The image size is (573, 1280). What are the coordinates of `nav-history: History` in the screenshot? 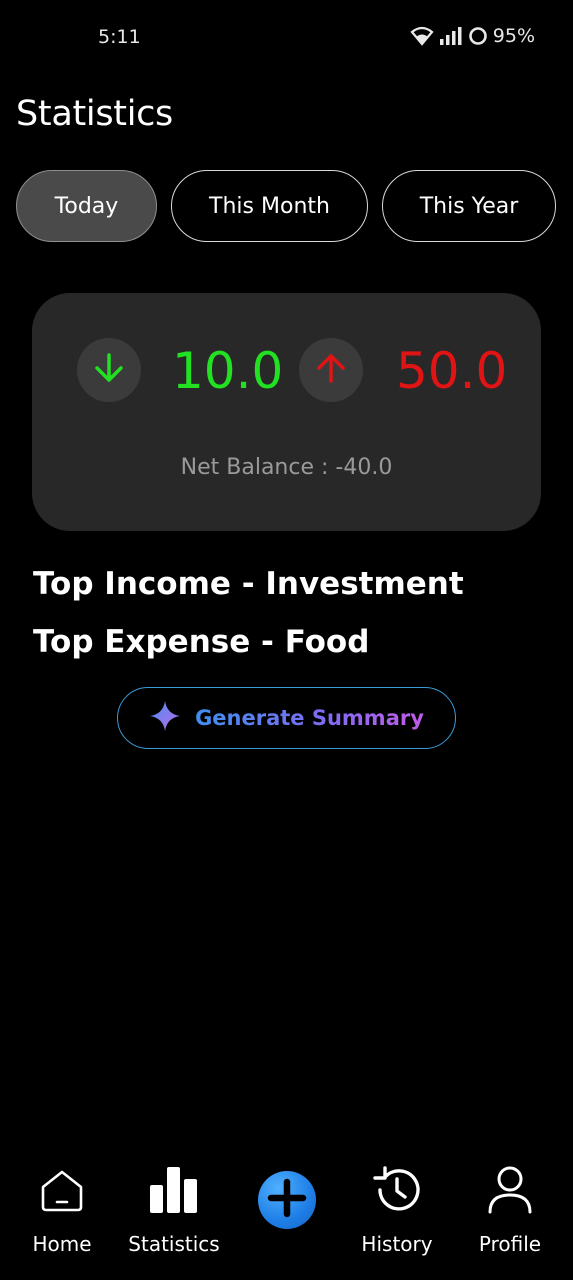 It's located at (397, 1208).